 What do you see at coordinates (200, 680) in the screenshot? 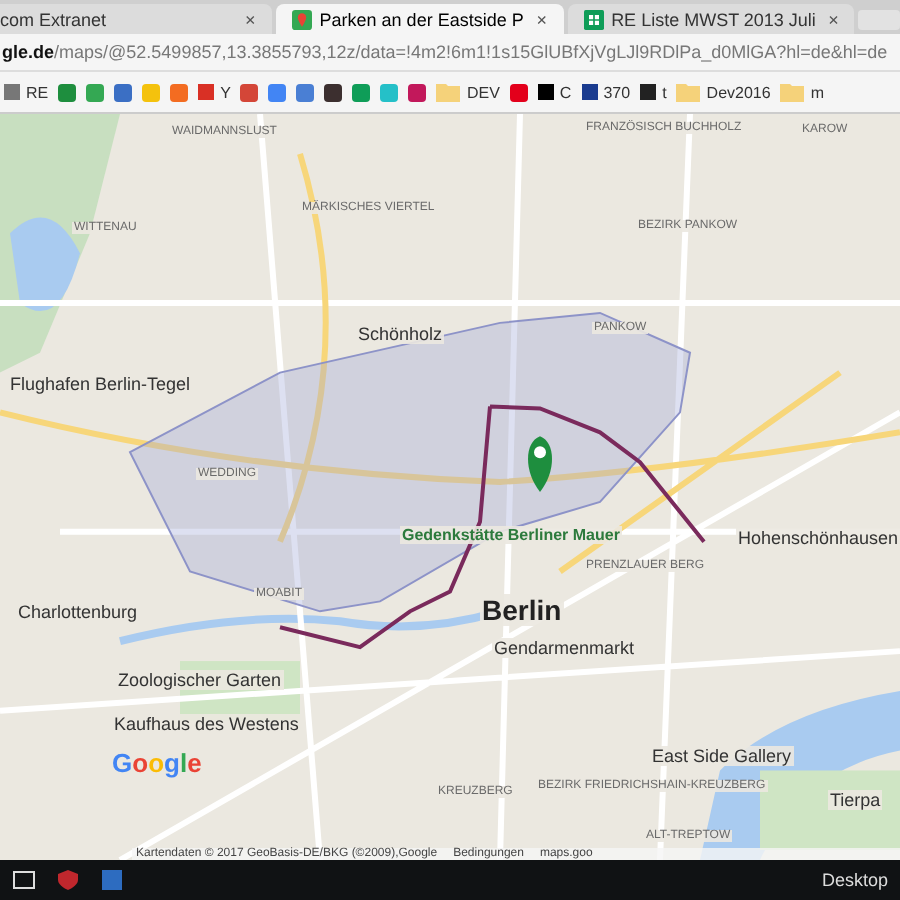
I see `map-label: Zoologischer Garten` at bounding box center [200, 680].